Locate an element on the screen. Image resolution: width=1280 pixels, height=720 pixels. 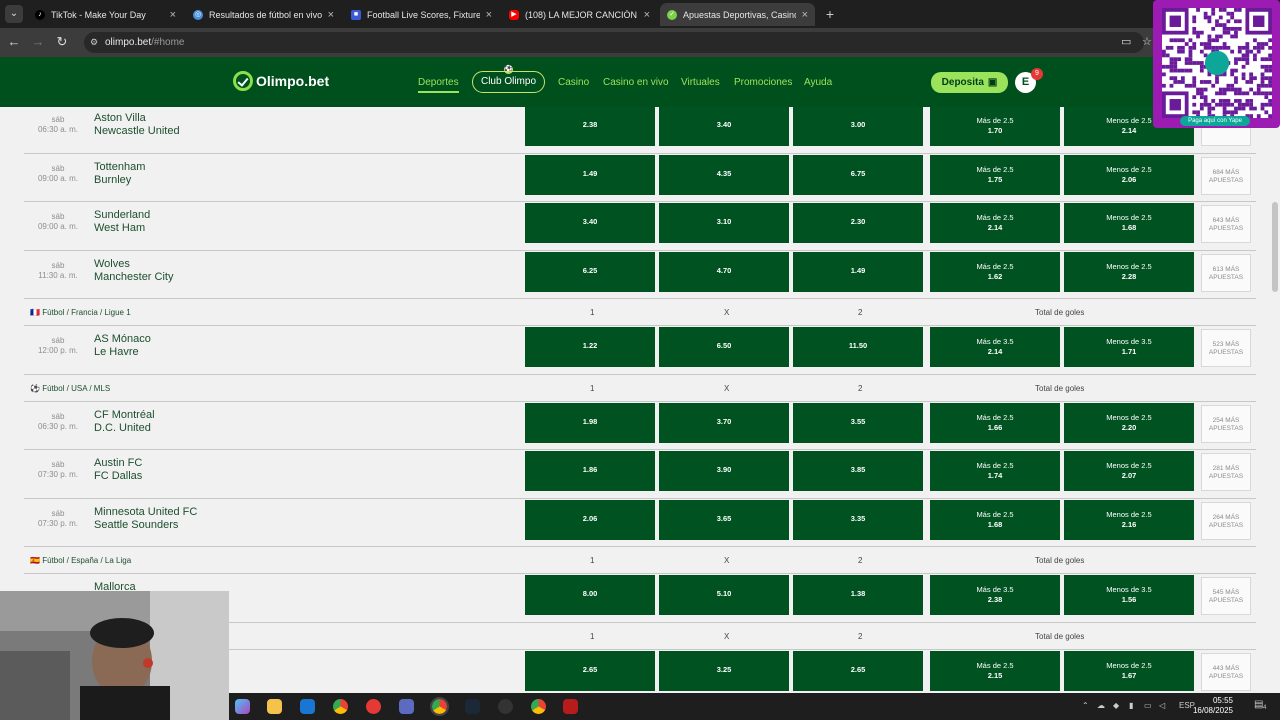
under-button: Menos de 3.5 1.71 is located at coordinates (1129, 347).